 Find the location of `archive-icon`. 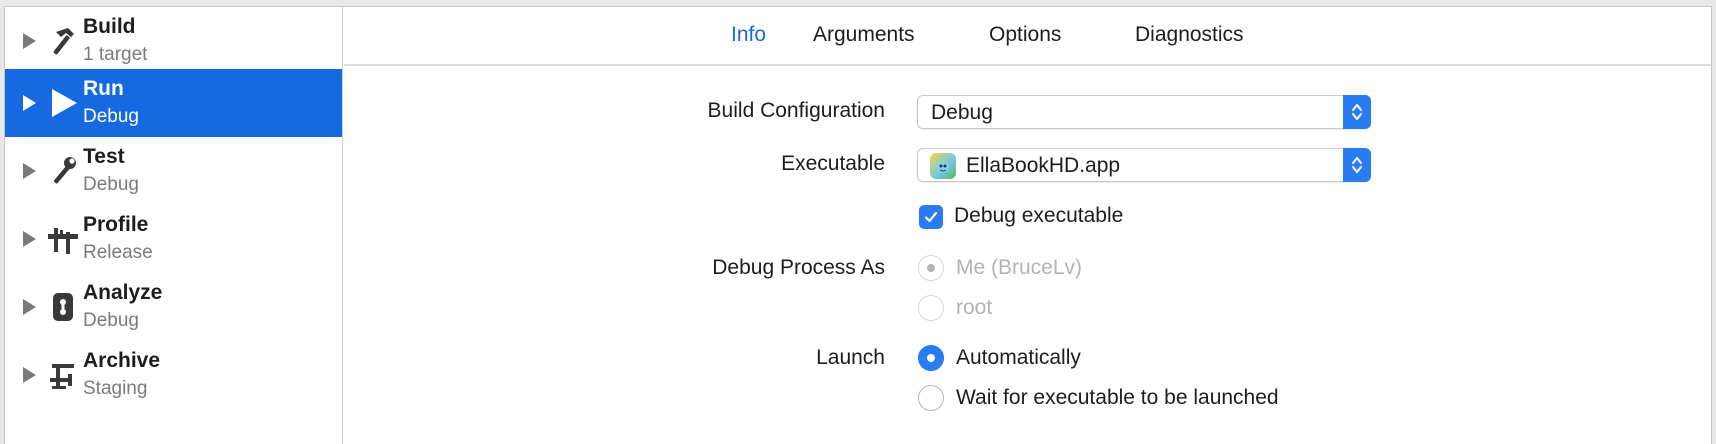

archive-icon is located at coordinates (63, 375).